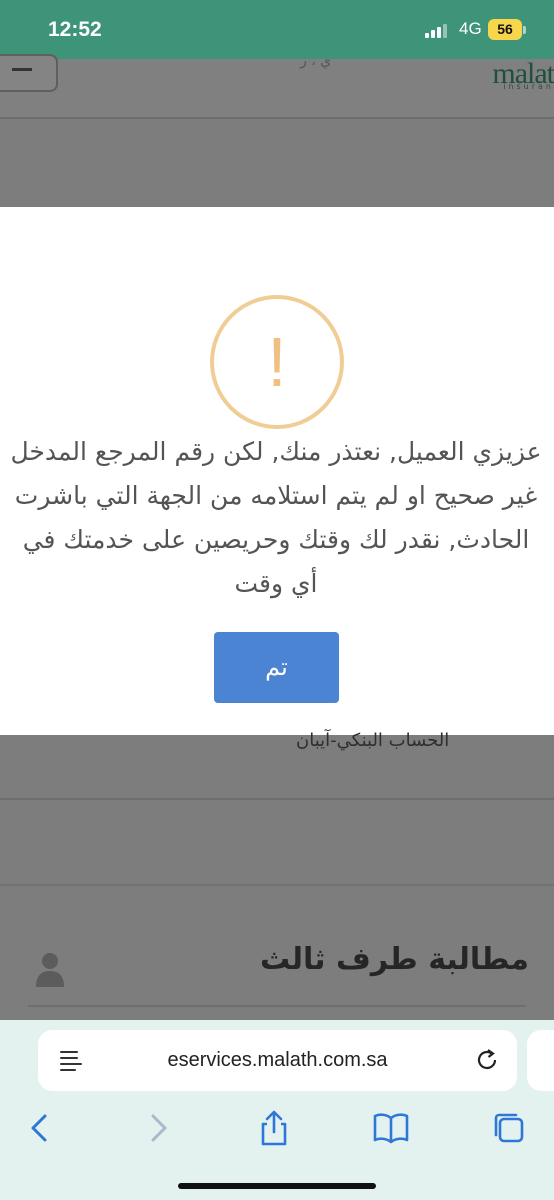 This screenshot has height=1200, width=554. I want to click on person-icon, so click(50, 970).